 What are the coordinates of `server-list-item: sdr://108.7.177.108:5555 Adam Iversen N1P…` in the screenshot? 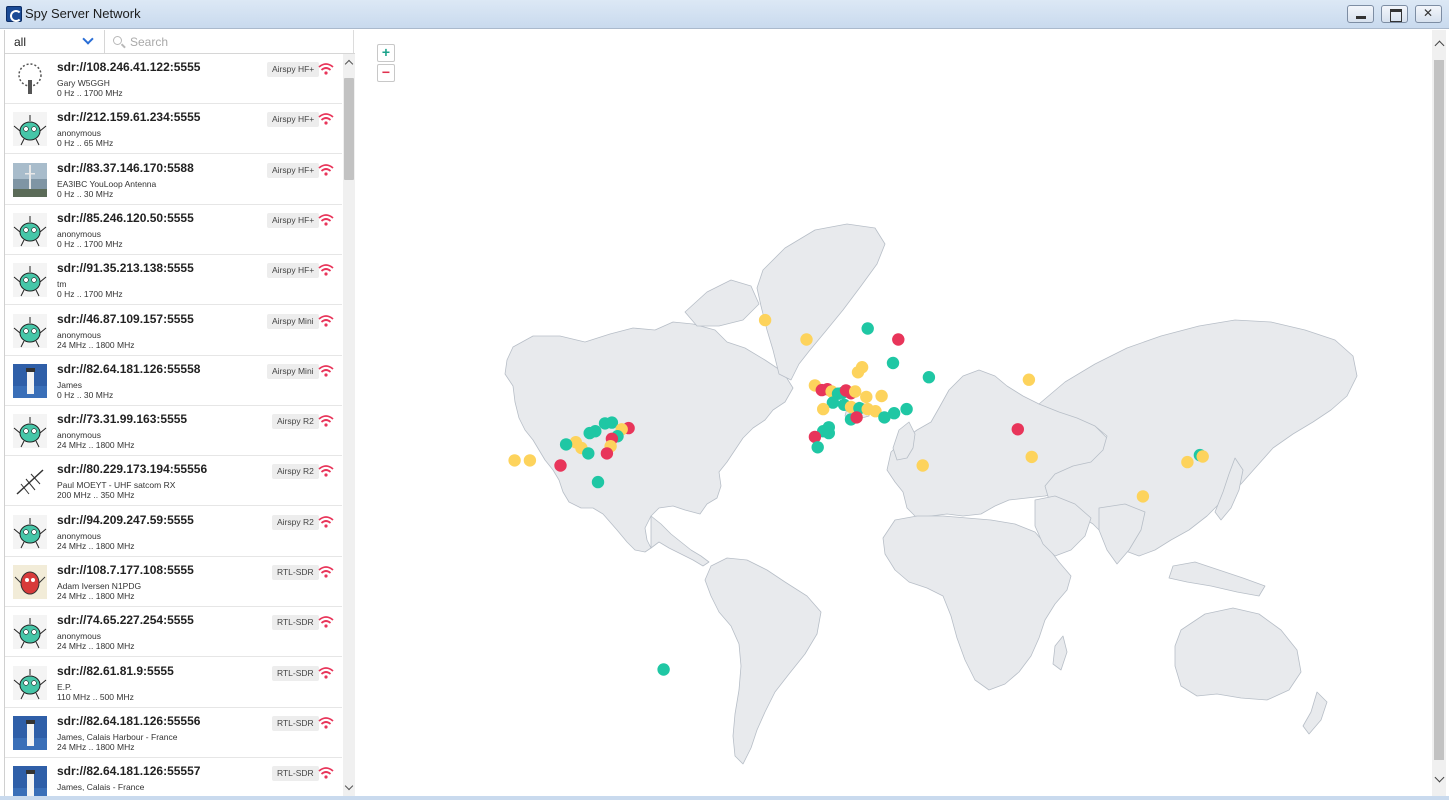 It's located at (173, 582).